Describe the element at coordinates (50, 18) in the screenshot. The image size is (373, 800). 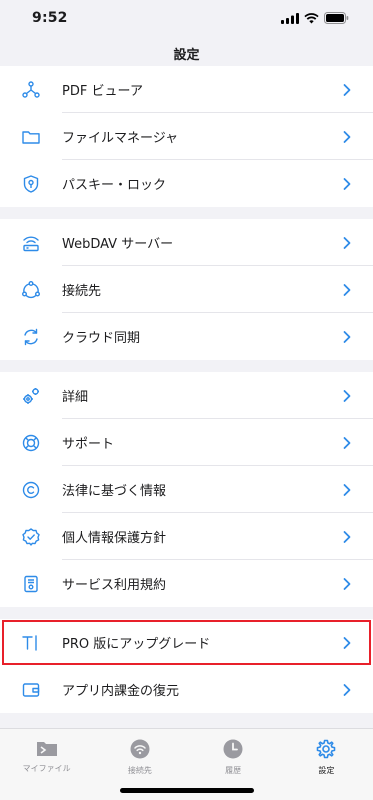
I see `status-time: 9:52` at that location.